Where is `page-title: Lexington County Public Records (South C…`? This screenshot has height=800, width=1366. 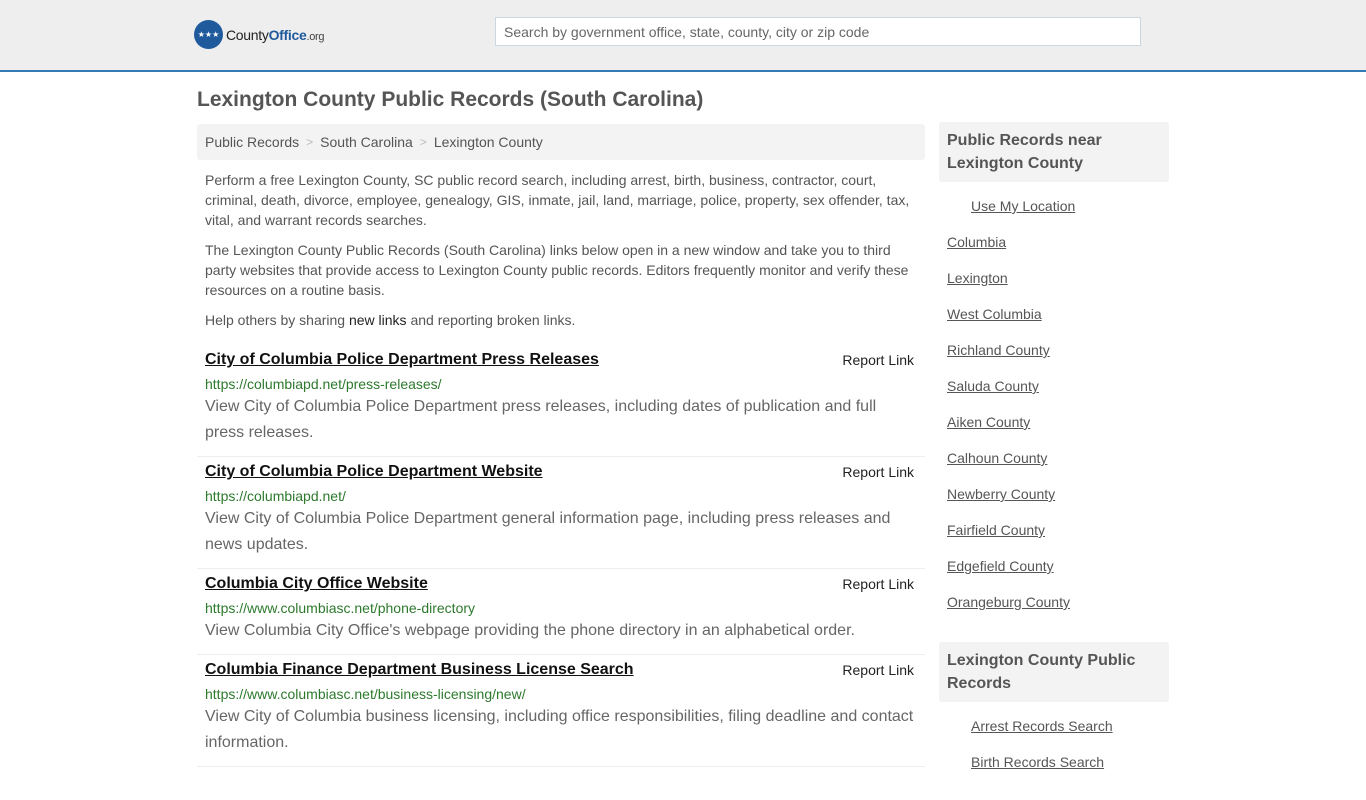 page-title: Lexington County Public Records (South C… is located at coordinates (450, 99).